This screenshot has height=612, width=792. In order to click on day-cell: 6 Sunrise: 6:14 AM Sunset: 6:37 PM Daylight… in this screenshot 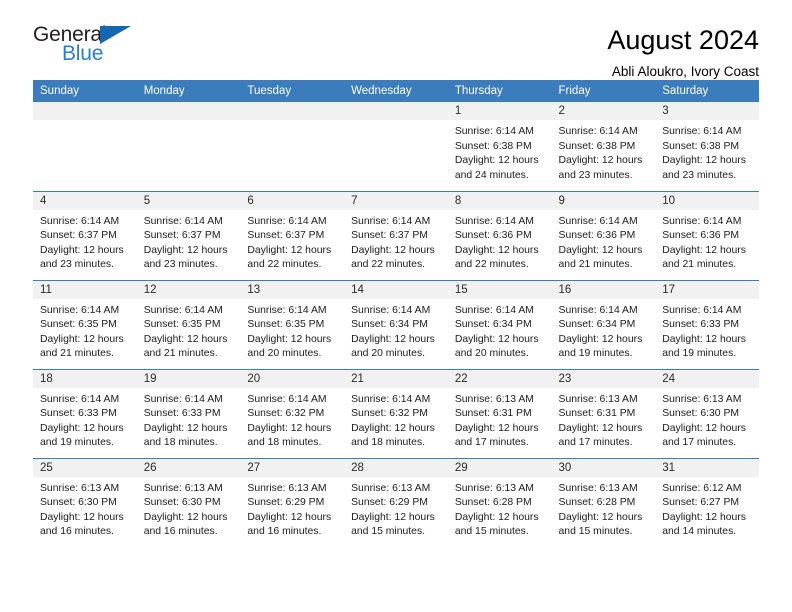, I will do `click(292, 235)`.